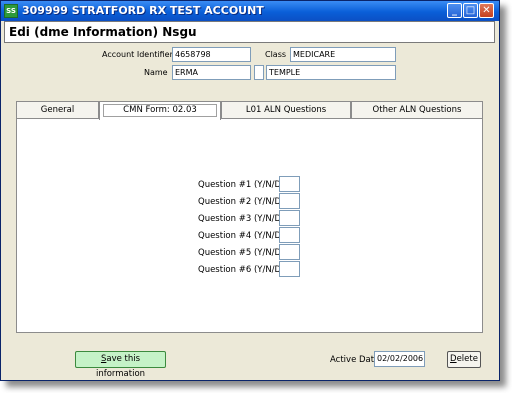  Describe the element at coordinates (399, 359) in the screenshot. I see `active-date-field: 02/02/2006` at that location.